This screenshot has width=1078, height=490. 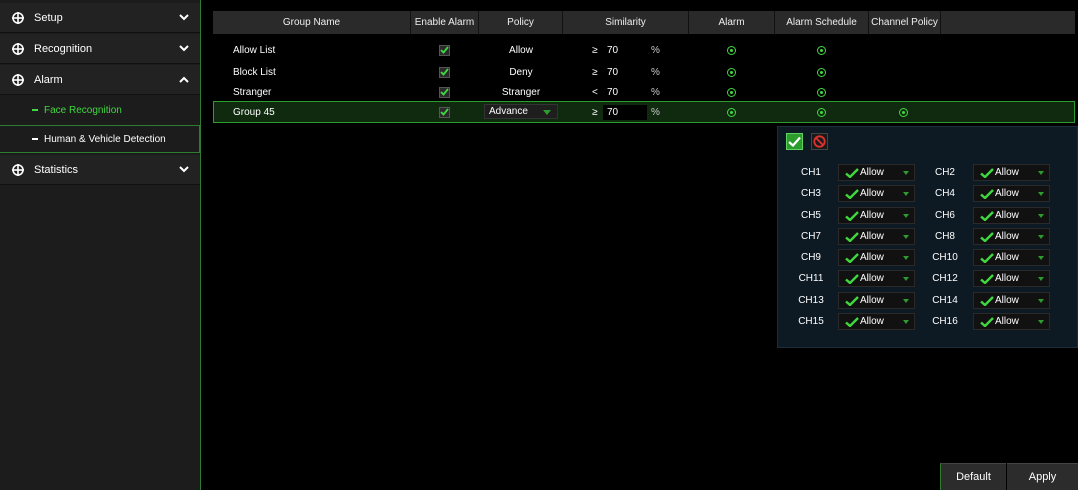 What do you see at coordinates (508, 111) in the screenshot?
I see `policy-select-value: Advance` at bounding box center [508, 111].